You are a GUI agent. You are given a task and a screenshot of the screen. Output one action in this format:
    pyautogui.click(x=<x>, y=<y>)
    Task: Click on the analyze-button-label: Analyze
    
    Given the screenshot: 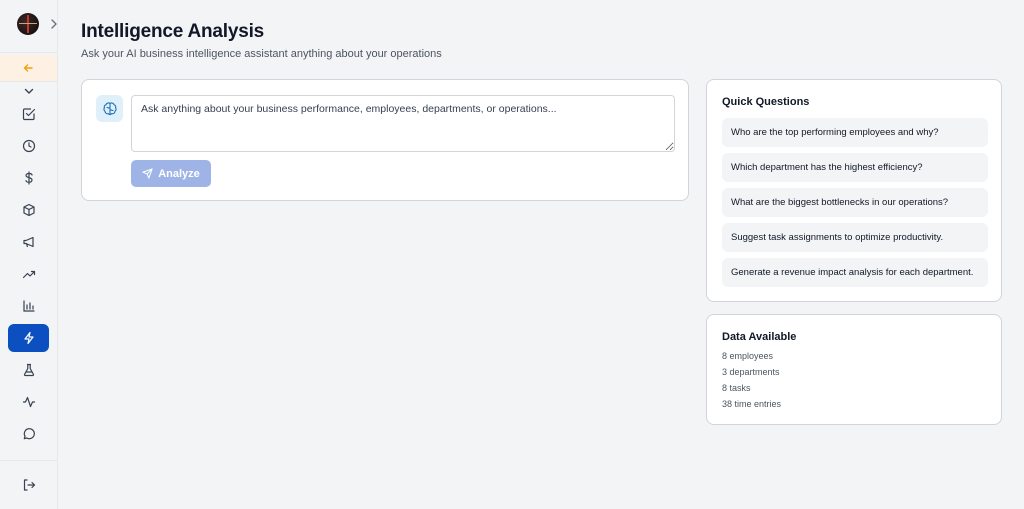 What is the action you would take?
    pyautogui.click(x=179, y=173)
    